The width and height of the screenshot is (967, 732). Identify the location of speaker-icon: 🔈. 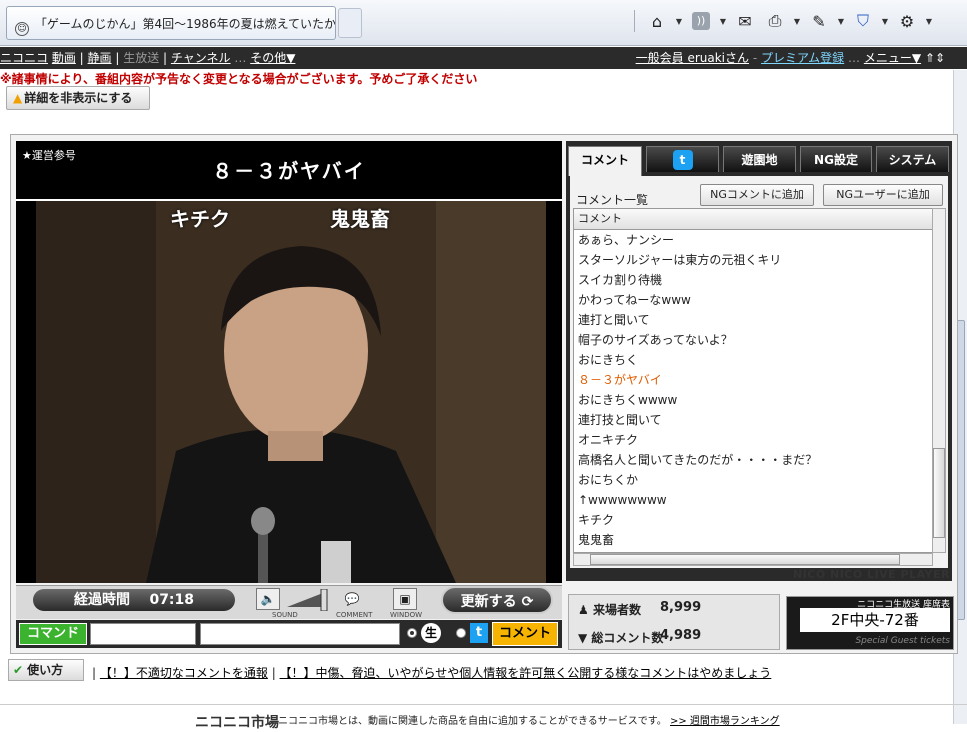
(268, 599).